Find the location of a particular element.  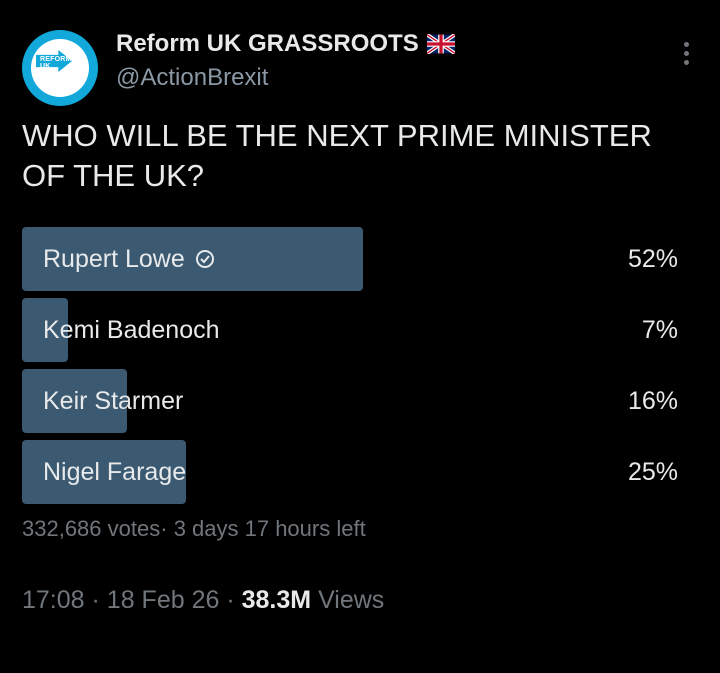

poll-option-percent: 52% is located at coordinates (652, 258).